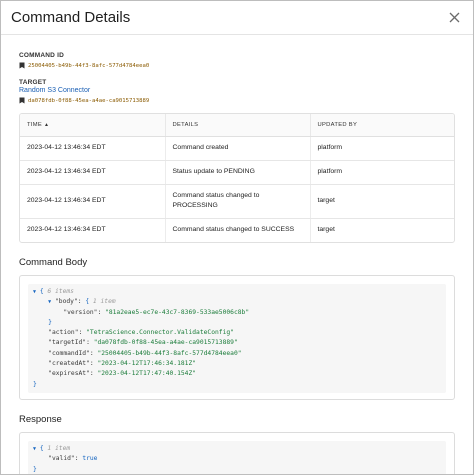 The image size is (474, 475). I want to click on target-name-link: Random S3 Connector, so click(237, 90).